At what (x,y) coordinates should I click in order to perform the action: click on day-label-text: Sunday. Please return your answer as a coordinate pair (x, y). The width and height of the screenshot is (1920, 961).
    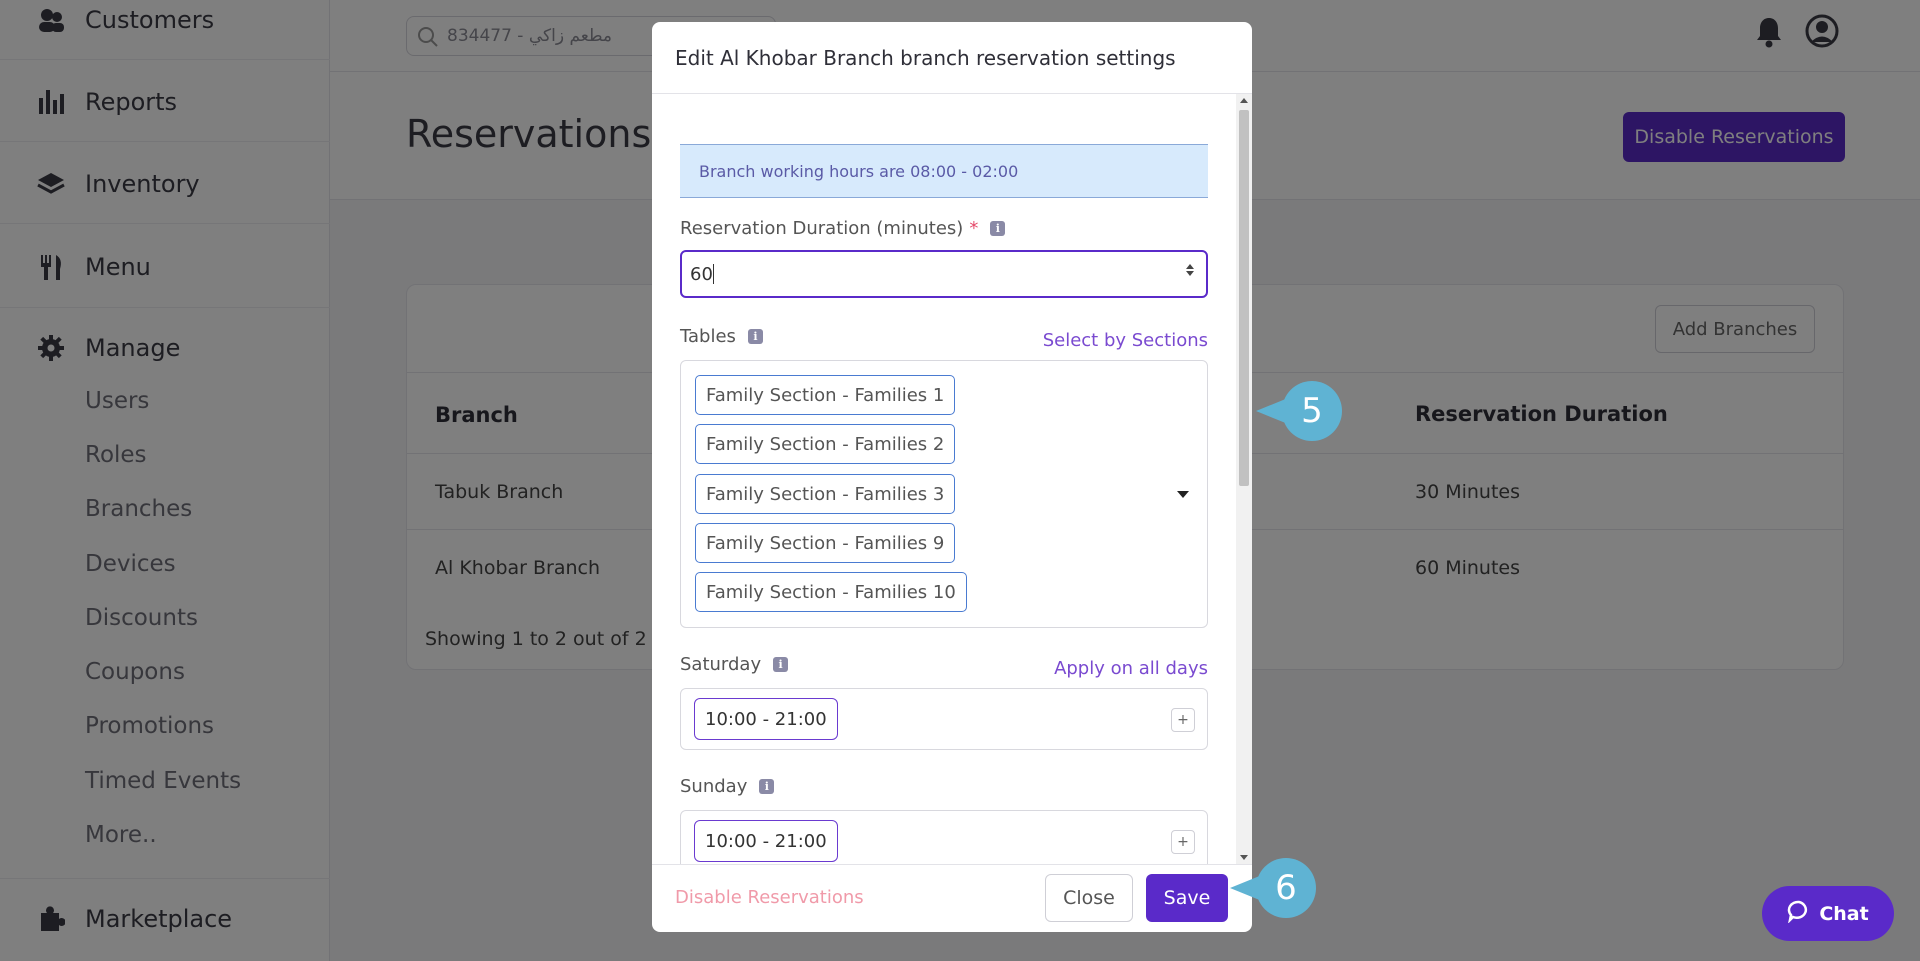
    Looking at the image, I should click on (714, 786).